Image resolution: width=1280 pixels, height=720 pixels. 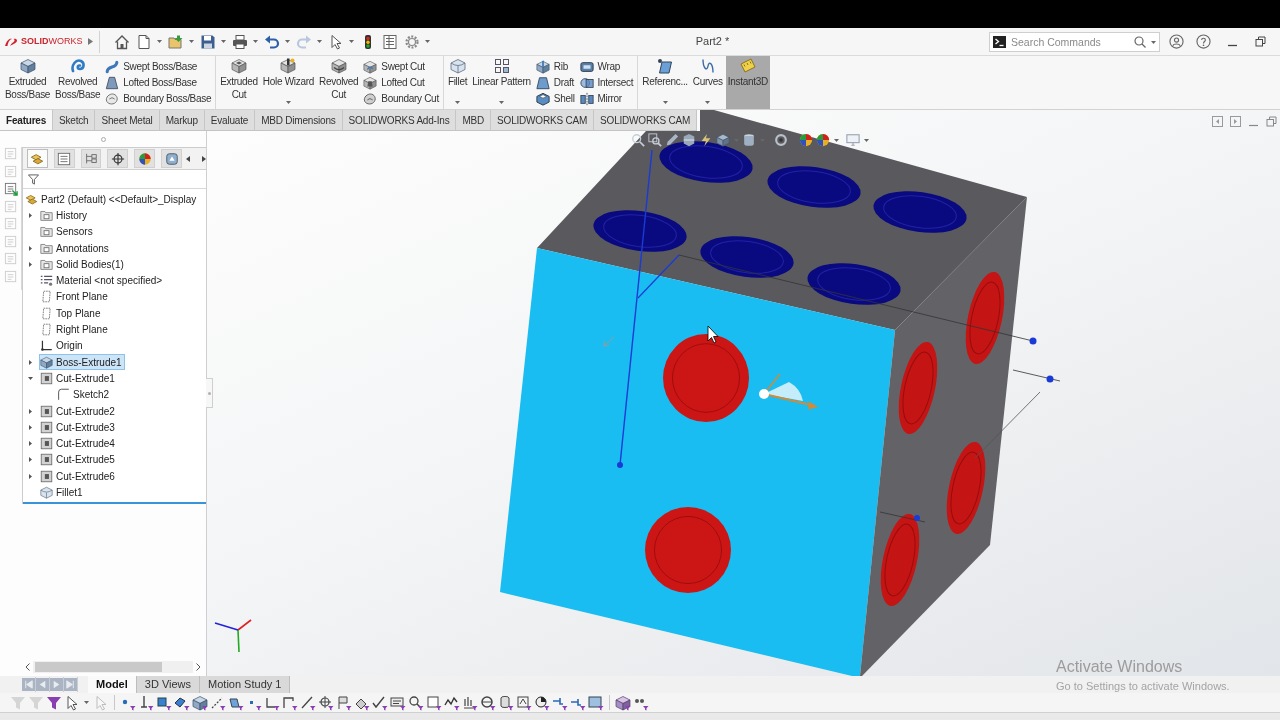 What do you see at coordinates (689, 140) in the screenshot?
I see `sliced-cube-icon` at bounding box center [689, 140].